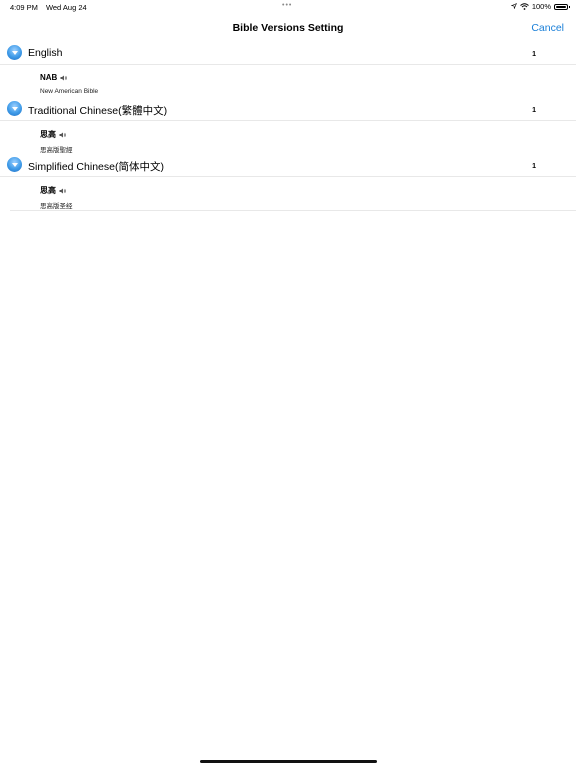 The height and width of the screenshot is (768, 576). I want to click on version-abbr: NAB, so click(54, 77).